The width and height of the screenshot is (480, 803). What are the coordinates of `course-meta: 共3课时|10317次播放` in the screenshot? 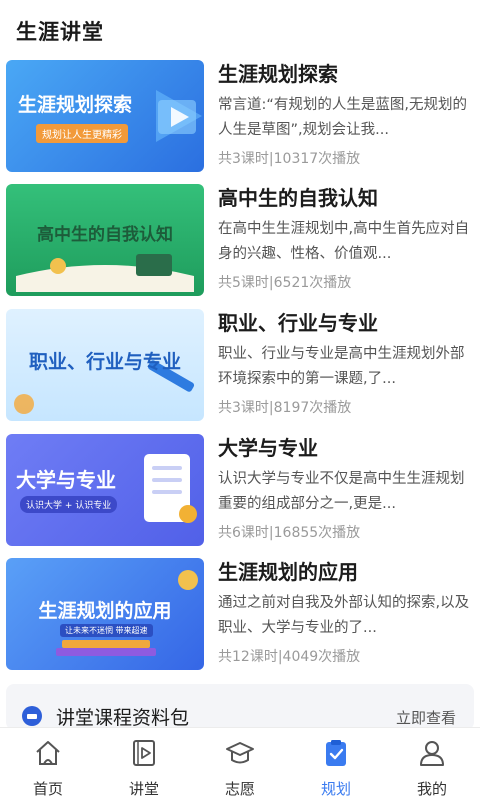 It's located at (289, 159).